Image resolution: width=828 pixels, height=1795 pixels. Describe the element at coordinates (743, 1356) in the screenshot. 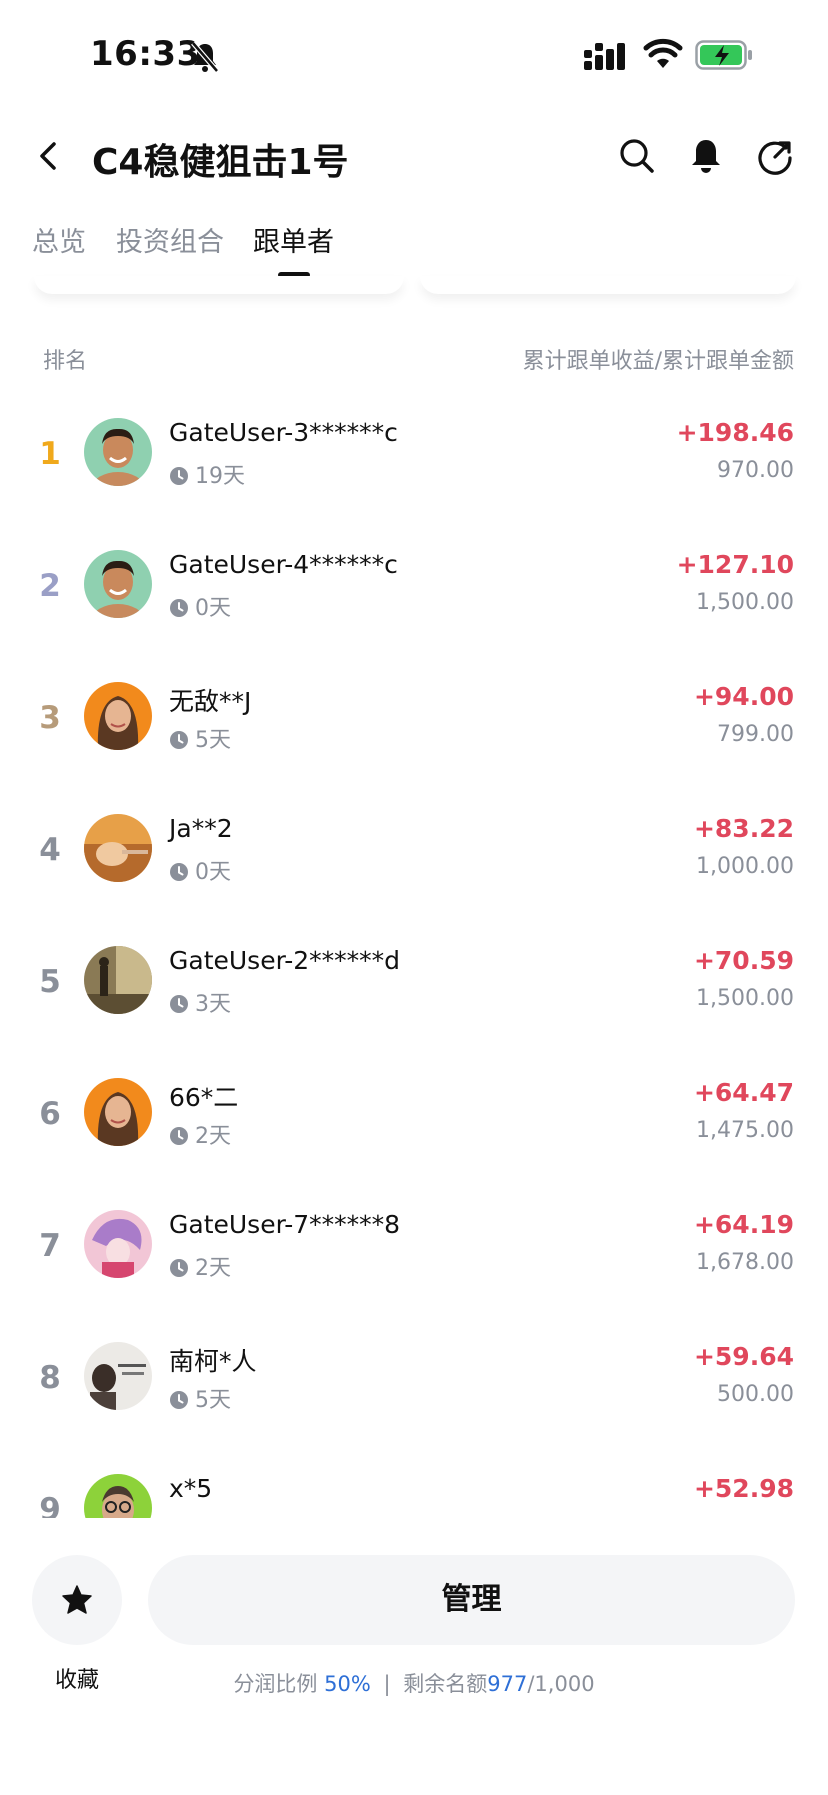

I see `cumulative-profit: +59.64` at that location.